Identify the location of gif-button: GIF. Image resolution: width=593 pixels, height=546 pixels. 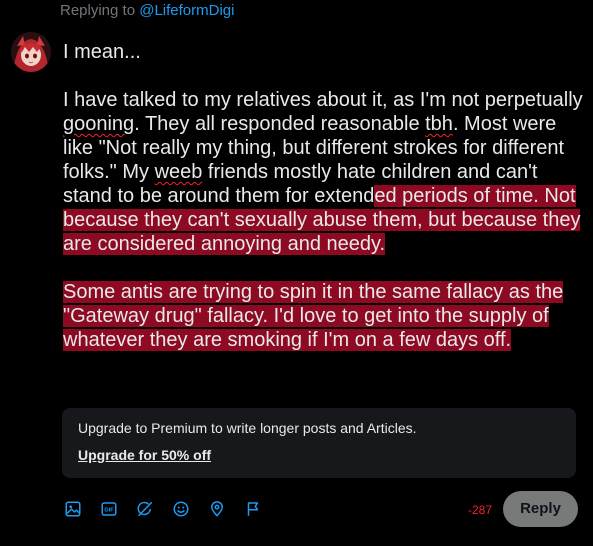
(109, 509).